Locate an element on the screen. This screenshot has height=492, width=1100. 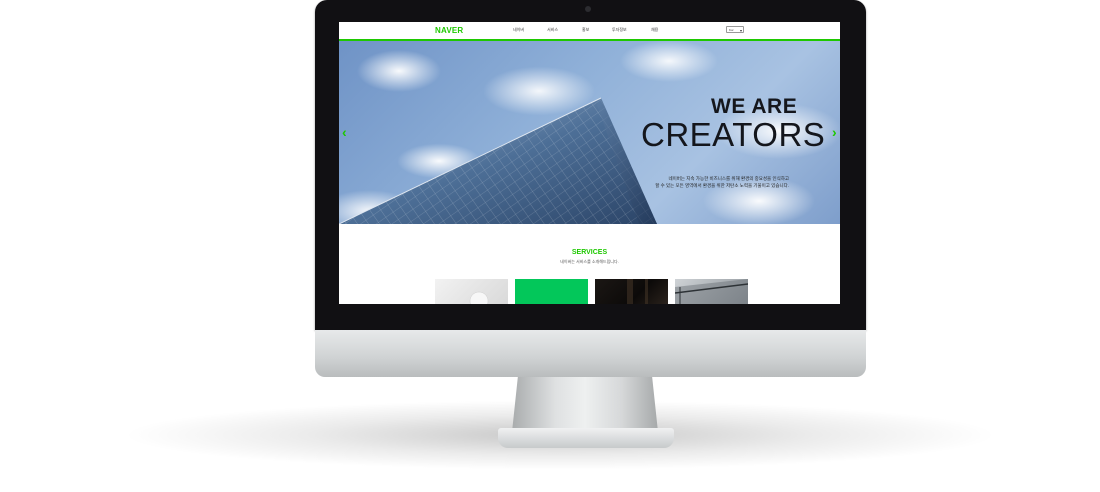
language-select: Kor ▾ is located at coordinates (735, 29).